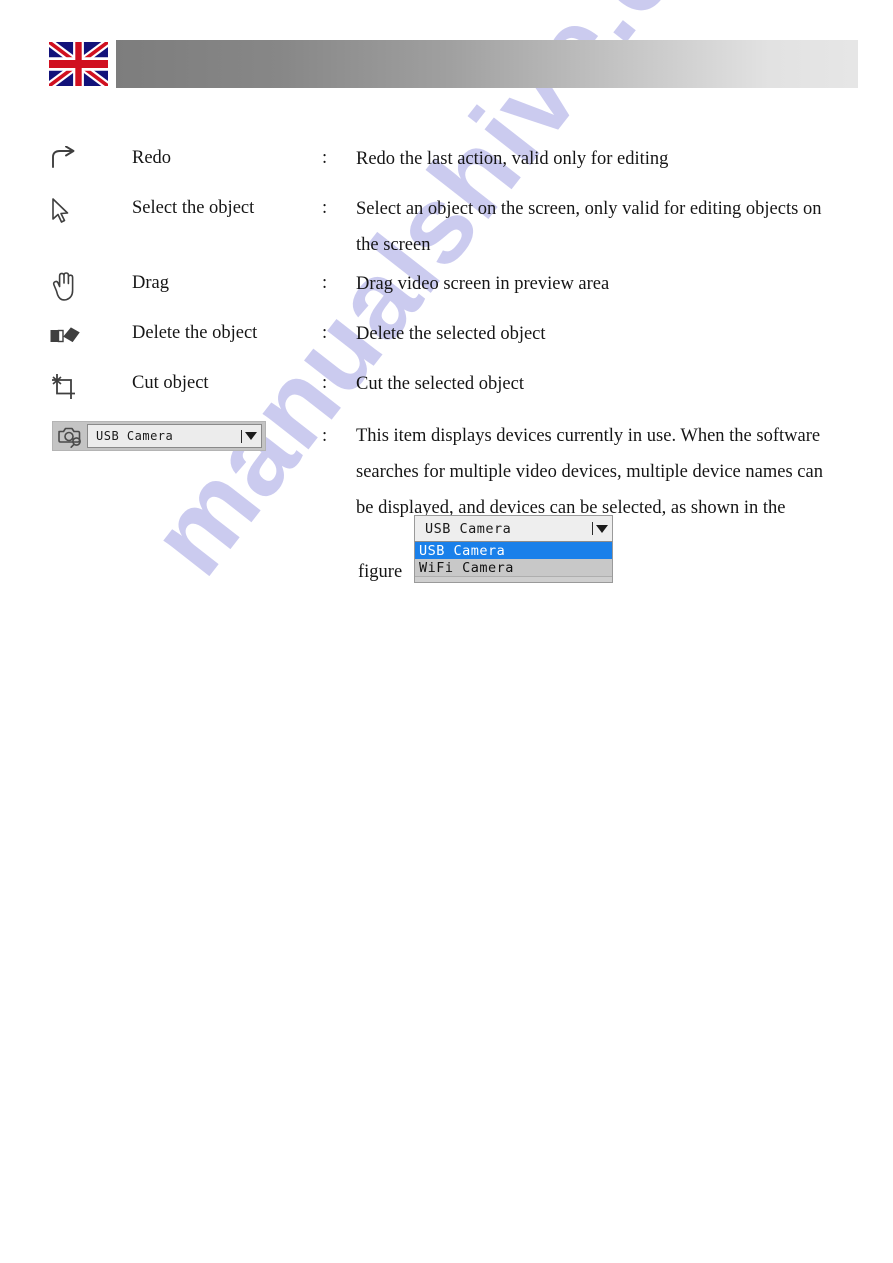  I want to click on dropdown-list-footer, so click(513, 579).